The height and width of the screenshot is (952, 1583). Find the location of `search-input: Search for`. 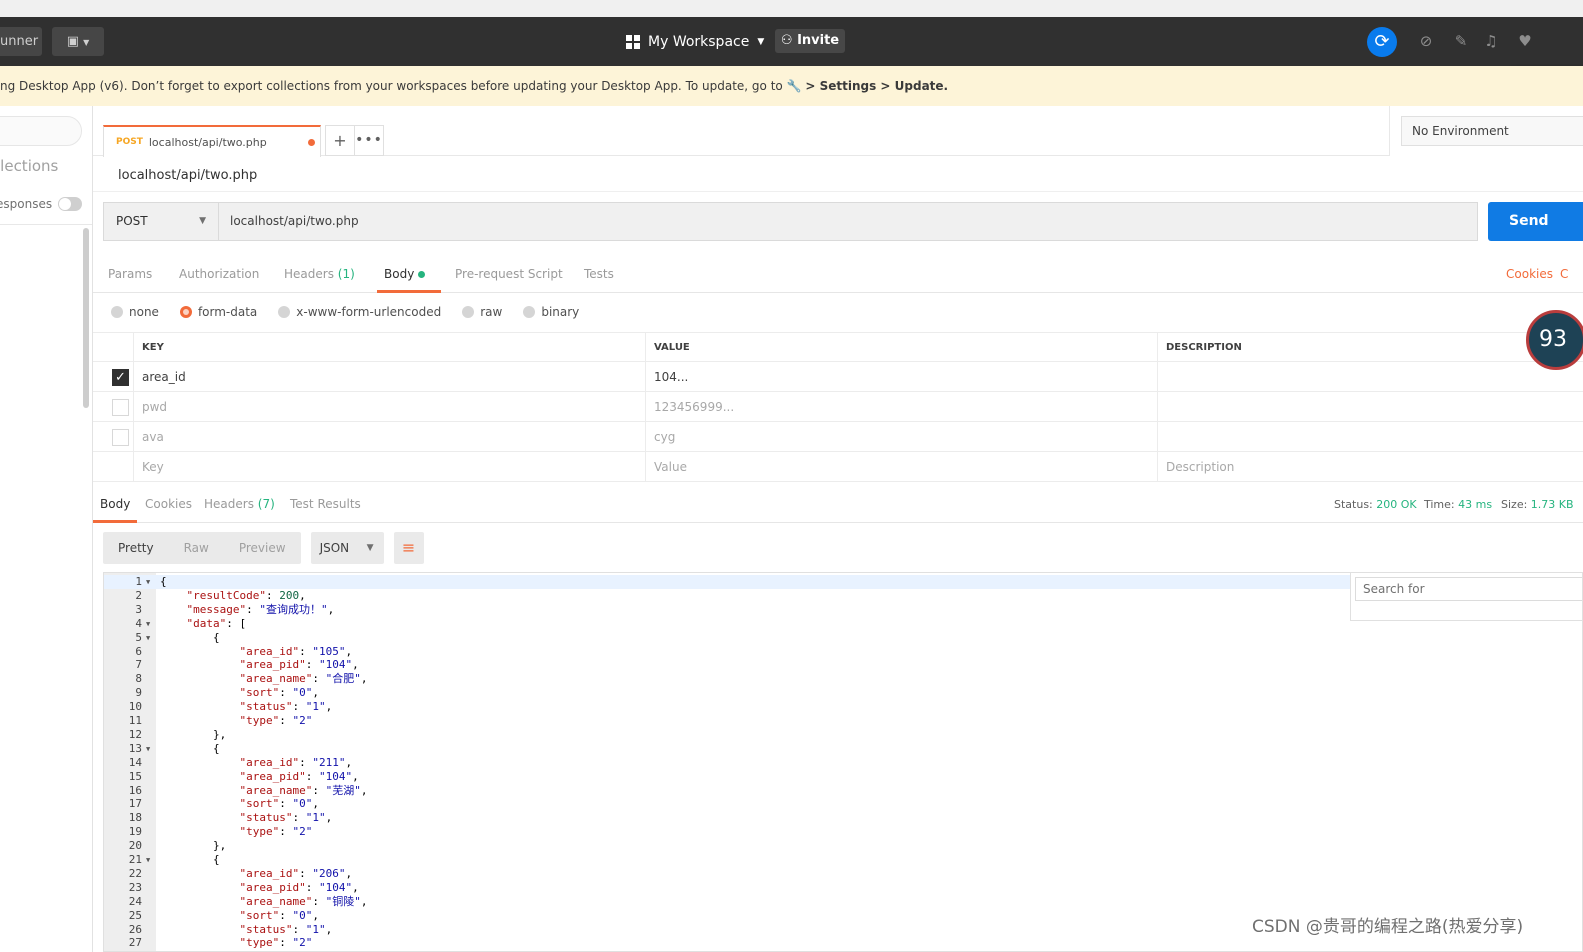

search-input: Search for is located at coordinates (1468, 589).